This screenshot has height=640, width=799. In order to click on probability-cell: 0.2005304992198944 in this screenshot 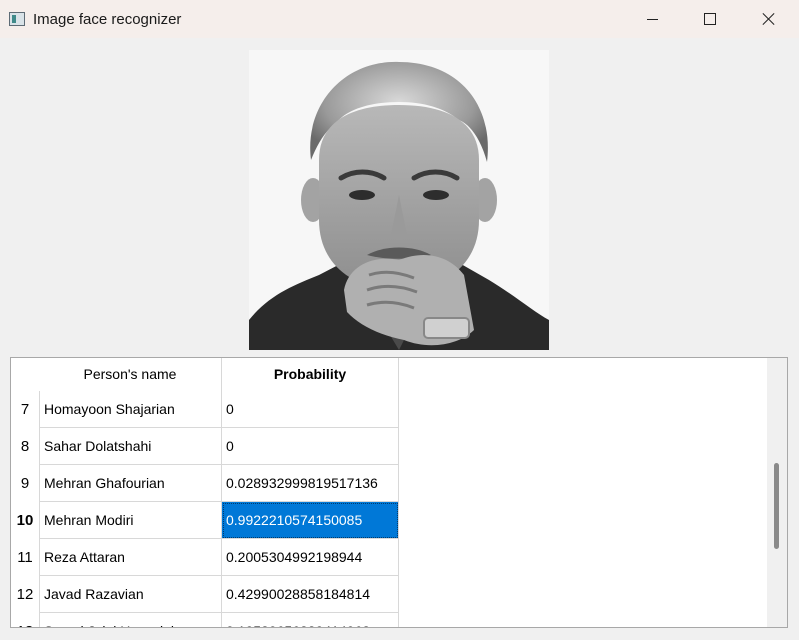, I will do `click(310, 557)`.